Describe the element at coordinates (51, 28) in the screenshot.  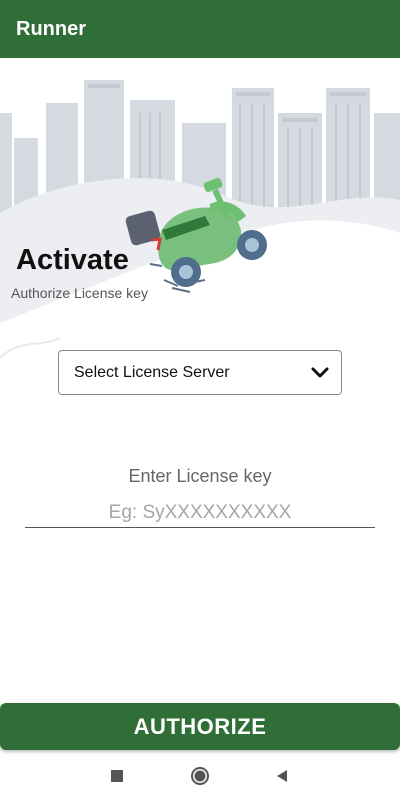
I see `app-title: Runner` at that location.